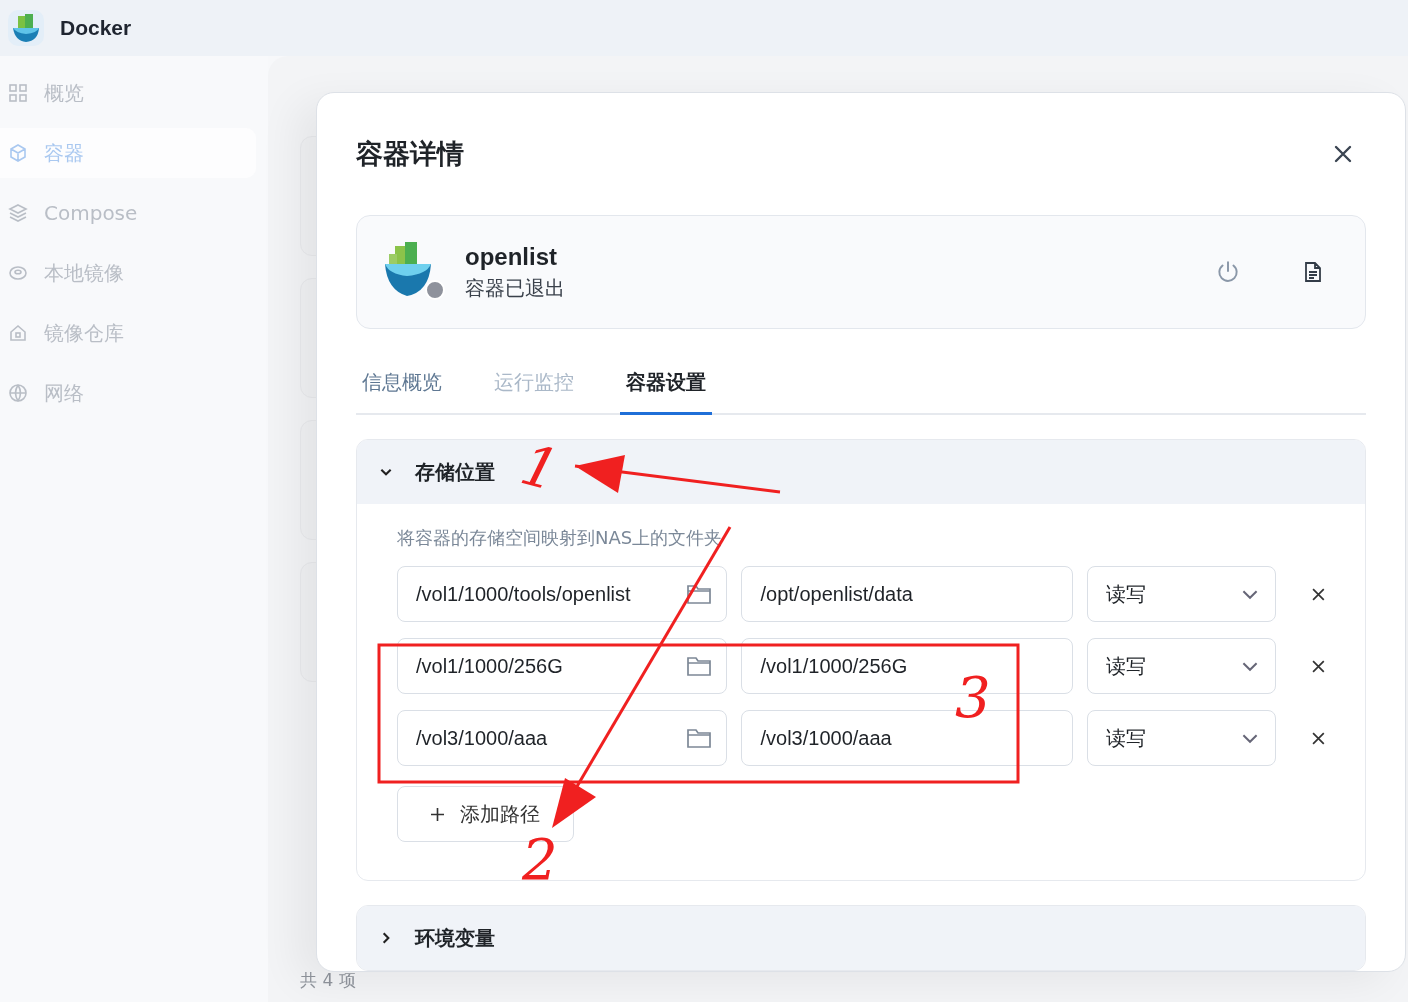  Describe the element at coordinates (402, 386) in the screenshot. I see `tab: 信息概览` at that location.